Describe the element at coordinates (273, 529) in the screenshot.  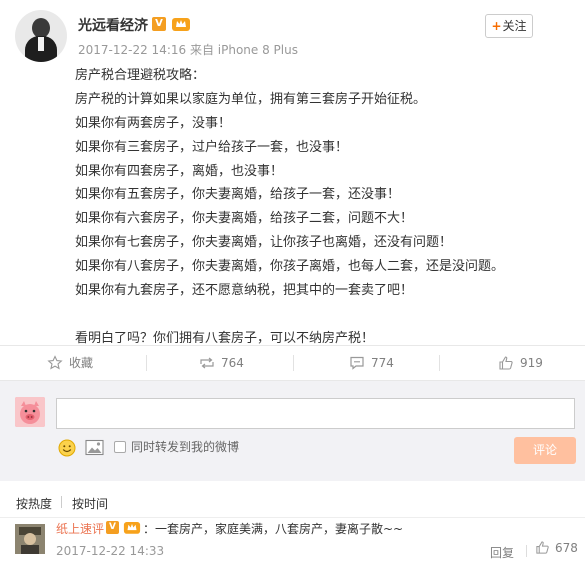
I see `comment-text: ：一套房产，家庭美满，八套房产，妻离子散~~` at that location.